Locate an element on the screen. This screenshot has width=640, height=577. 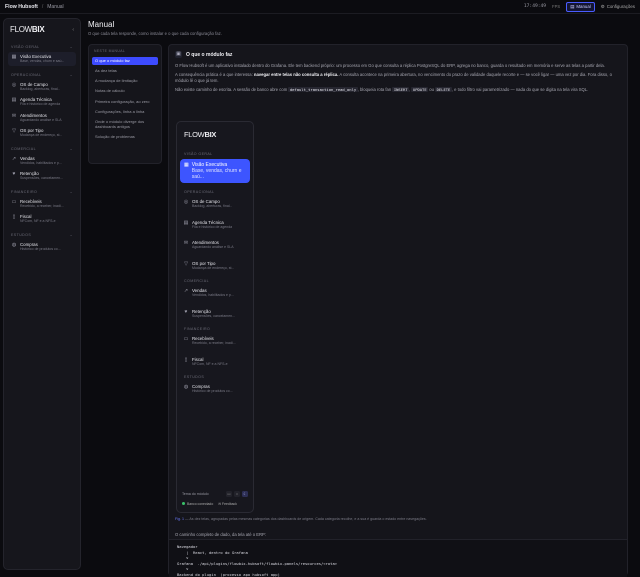
code-delete: DELETE is located at coordinates (443, 89).